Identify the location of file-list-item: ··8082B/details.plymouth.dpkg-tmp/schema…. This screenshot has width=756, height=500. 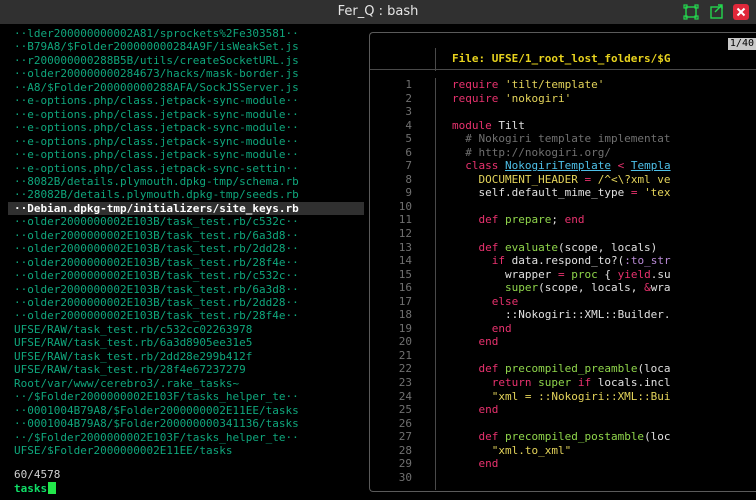
(156, 181).